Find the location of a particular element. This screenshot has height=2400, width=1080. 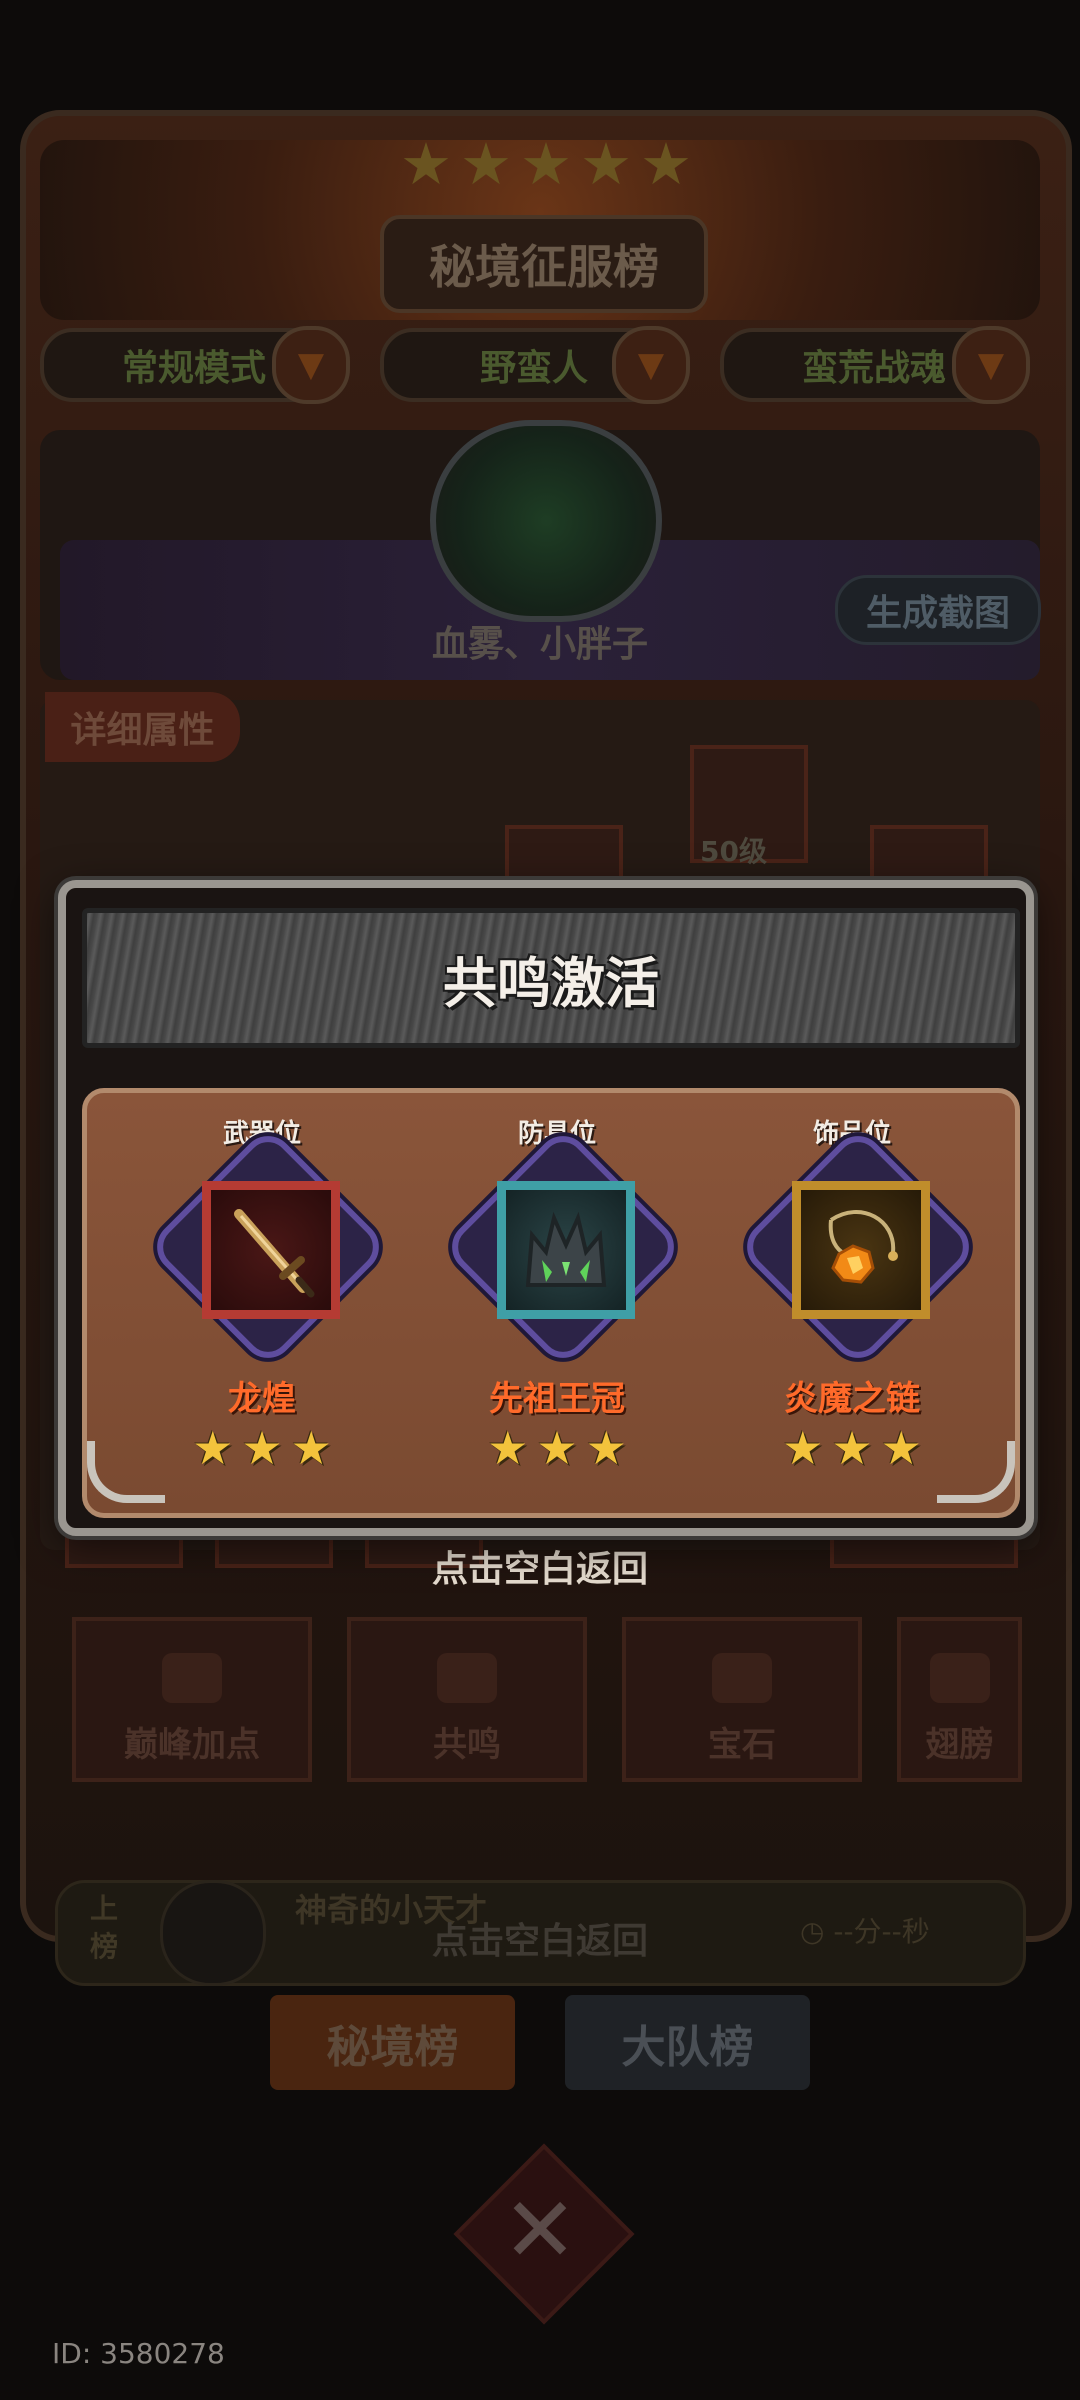

tap-blank-to-return-hint: 点击空白返回 is located at coordinates (539, 1569).